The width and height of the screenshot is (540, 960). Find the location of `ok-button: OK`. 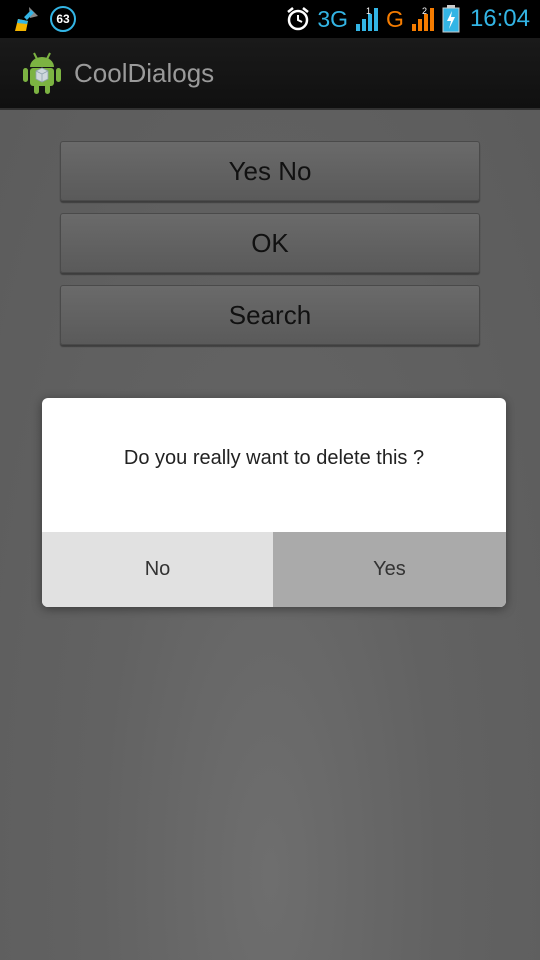

ok-button: OK is located at coordinates (270, 243).